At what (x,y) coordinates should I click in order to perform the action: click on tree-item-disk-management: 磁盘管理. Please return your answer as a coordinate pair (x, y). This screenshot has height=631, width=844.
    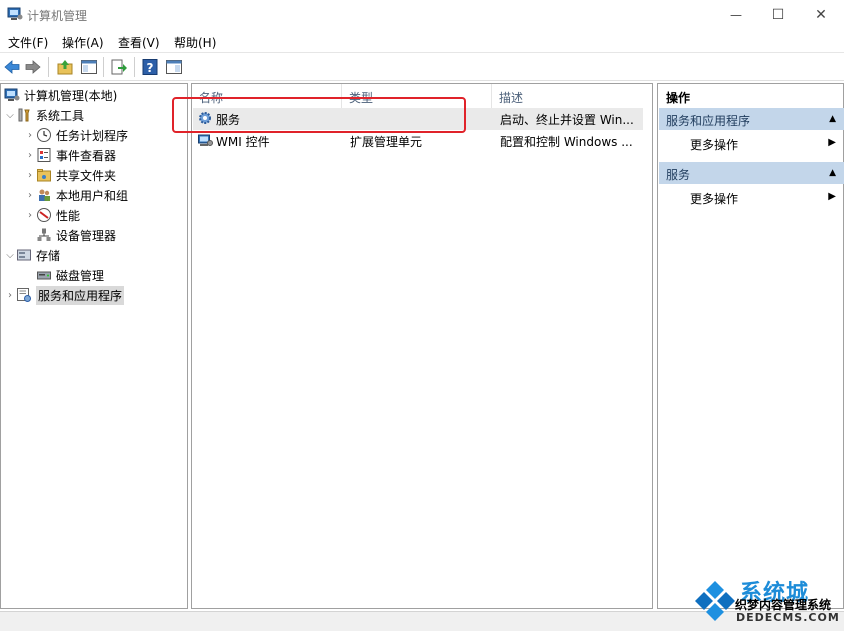
    Looking at the image, I should click on (70, 275).